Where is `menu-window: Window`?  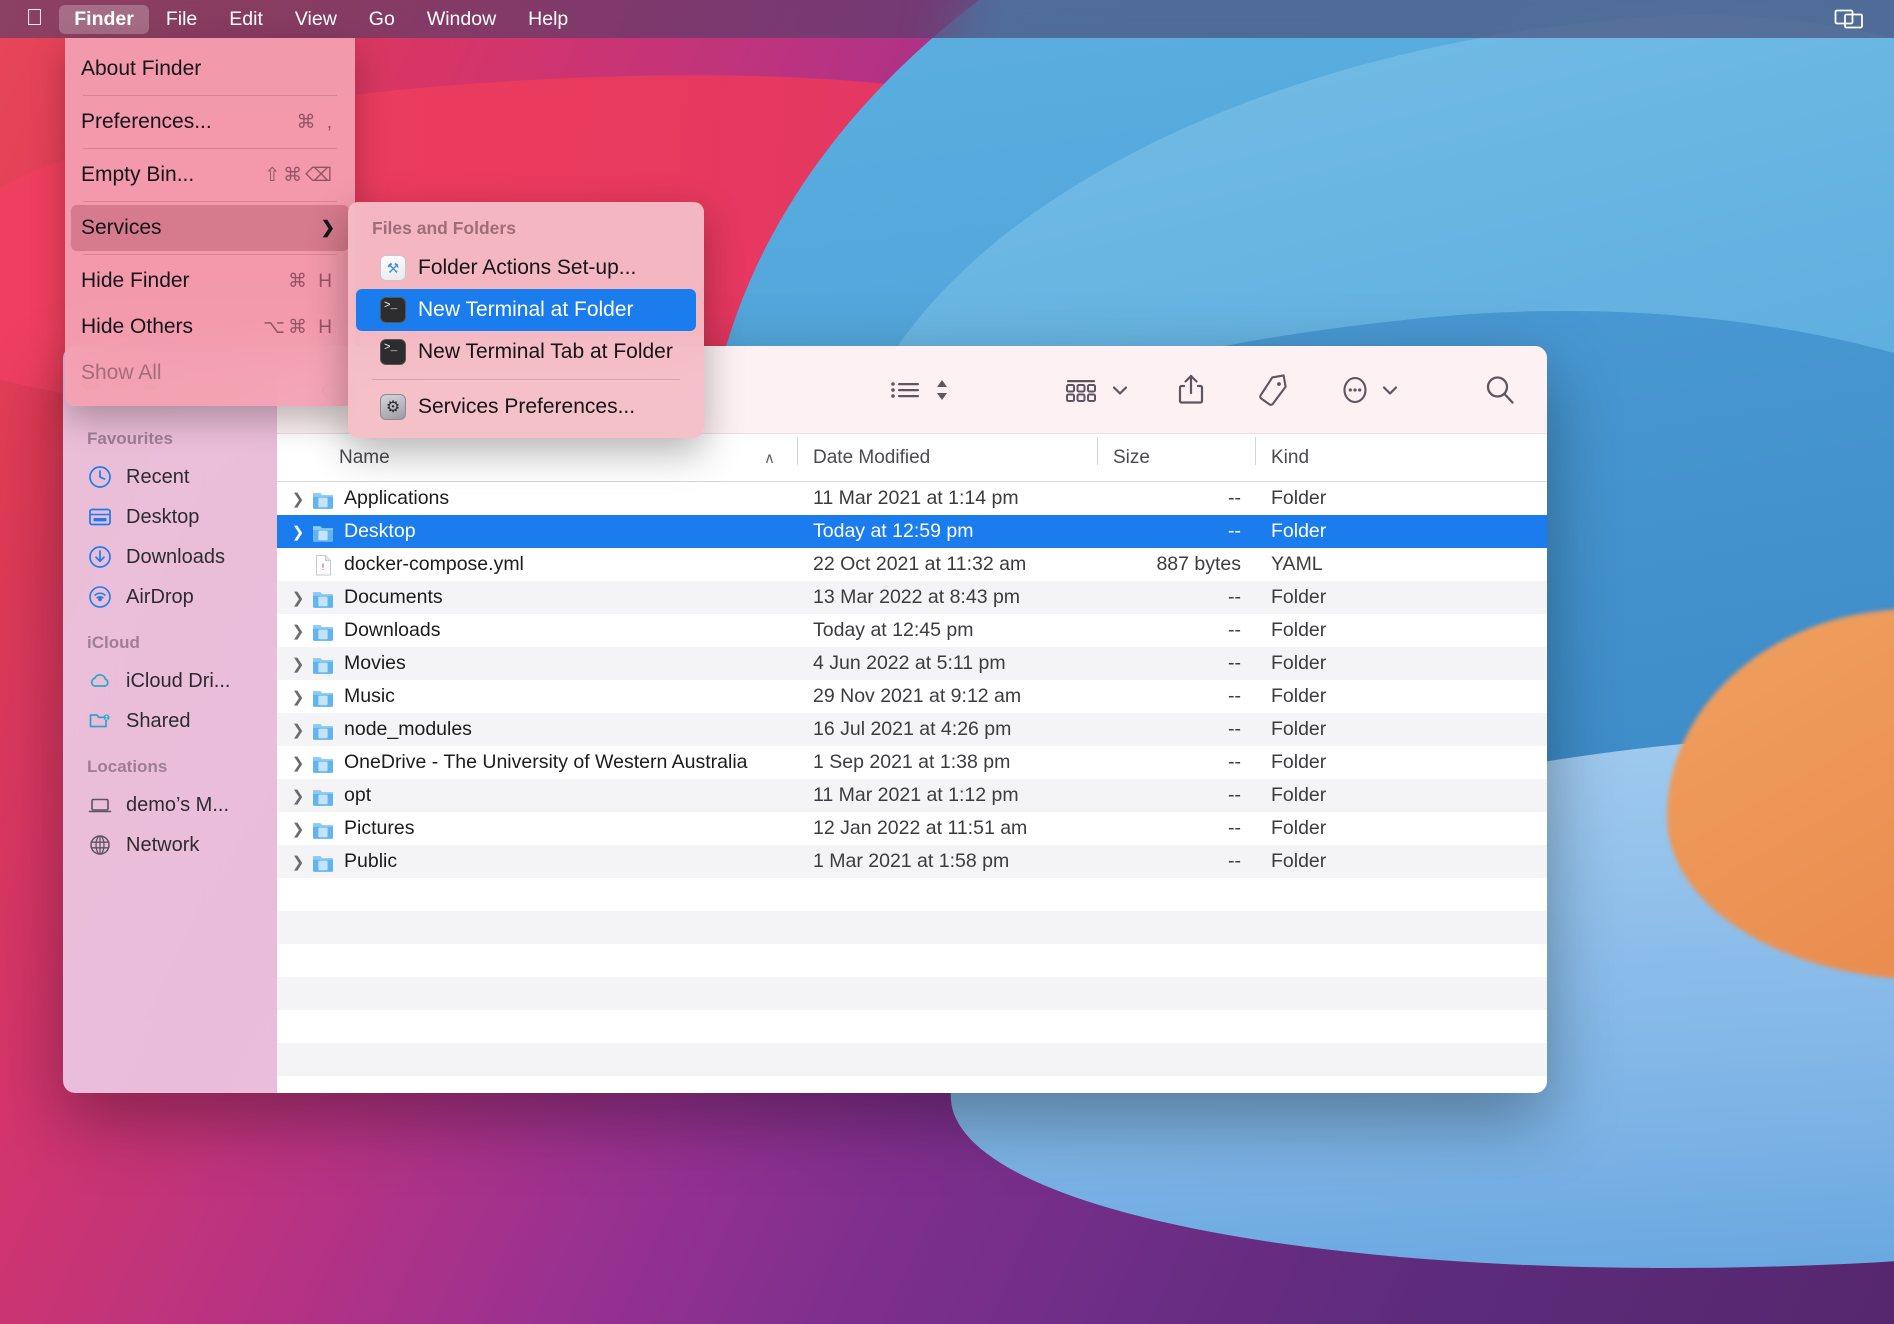
menu-window: Window is located at coordinates (461, 19).